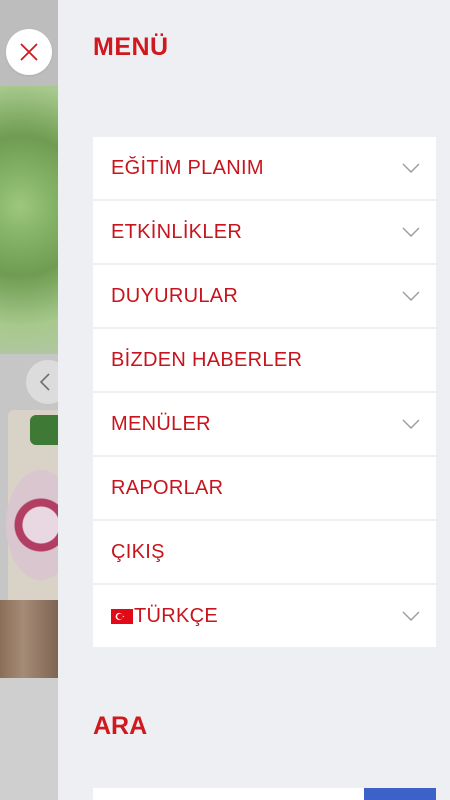 This screenshot has height=800, width=450. What do you see at coordinates (264, 232) in the screenshot?
I see `menu-item-etkinlikler: ETKİNLİKLER` at bounding box center [264, 232].